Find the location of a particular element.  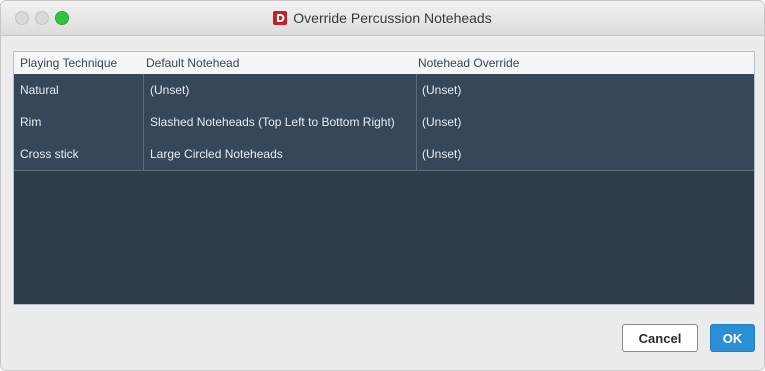

title-bar: Override Percussion Noteheads is located at coordinates (382, 18).